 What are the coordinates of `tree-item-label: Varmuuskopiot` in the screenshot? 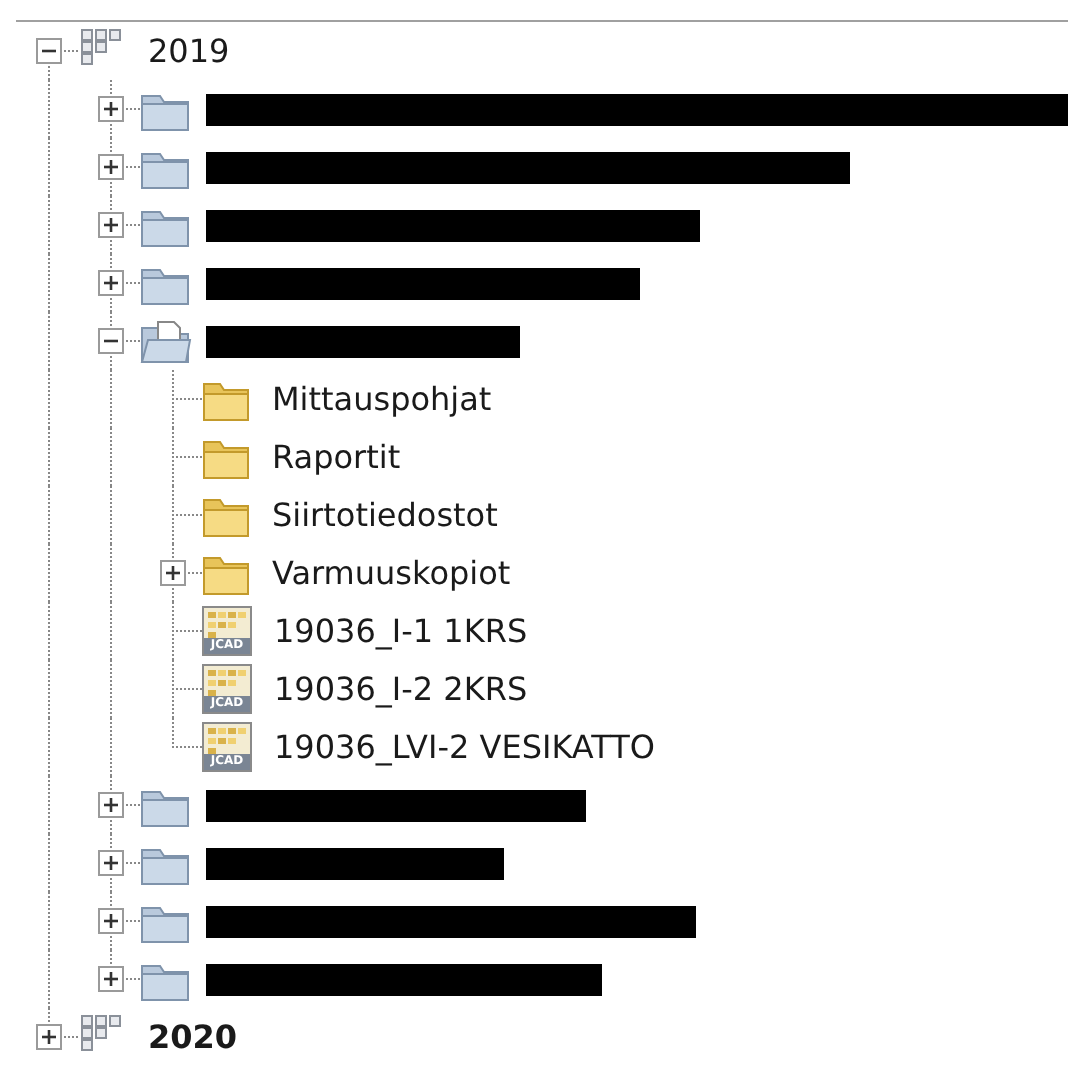 It's located at (391, 573).